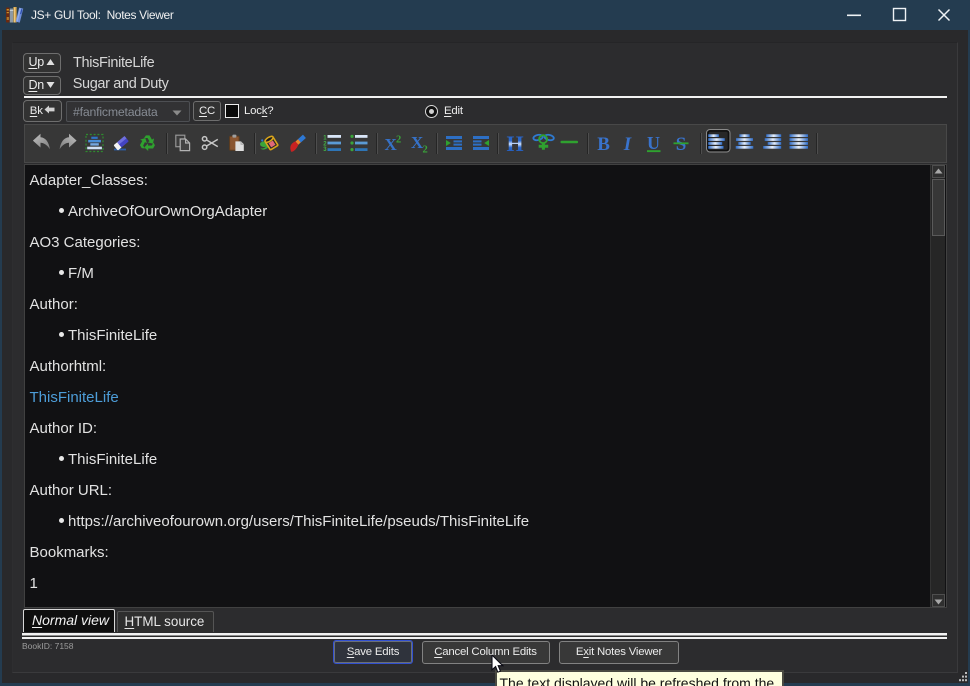 The height and width of the screenshot is (686, 970). What do you see at coordinates (325, 150) in the screenshot?
I see `svg-text: 3` at bounding box center [325, 150].